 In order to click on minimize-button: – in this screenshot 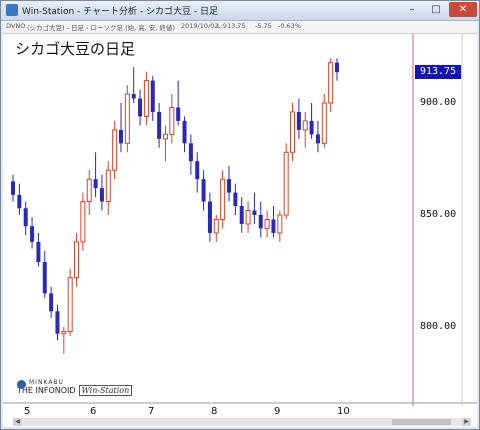, I will do `click(412, 9)`.